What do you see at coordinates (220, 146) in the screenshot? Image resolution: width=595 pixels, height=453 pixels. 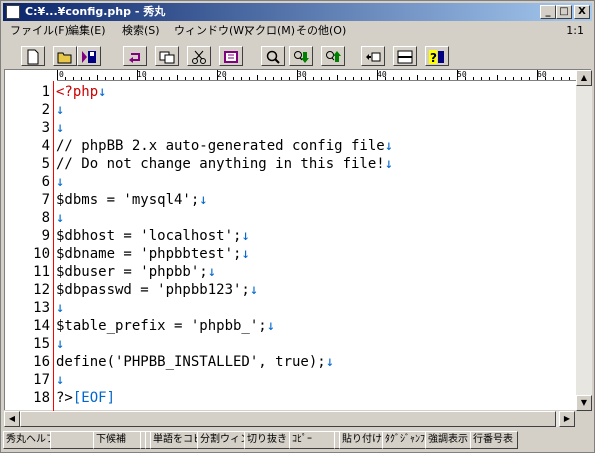 I see `line-content: // phpBB 2.x auto-generated config file` at bounding box center [220, 146].